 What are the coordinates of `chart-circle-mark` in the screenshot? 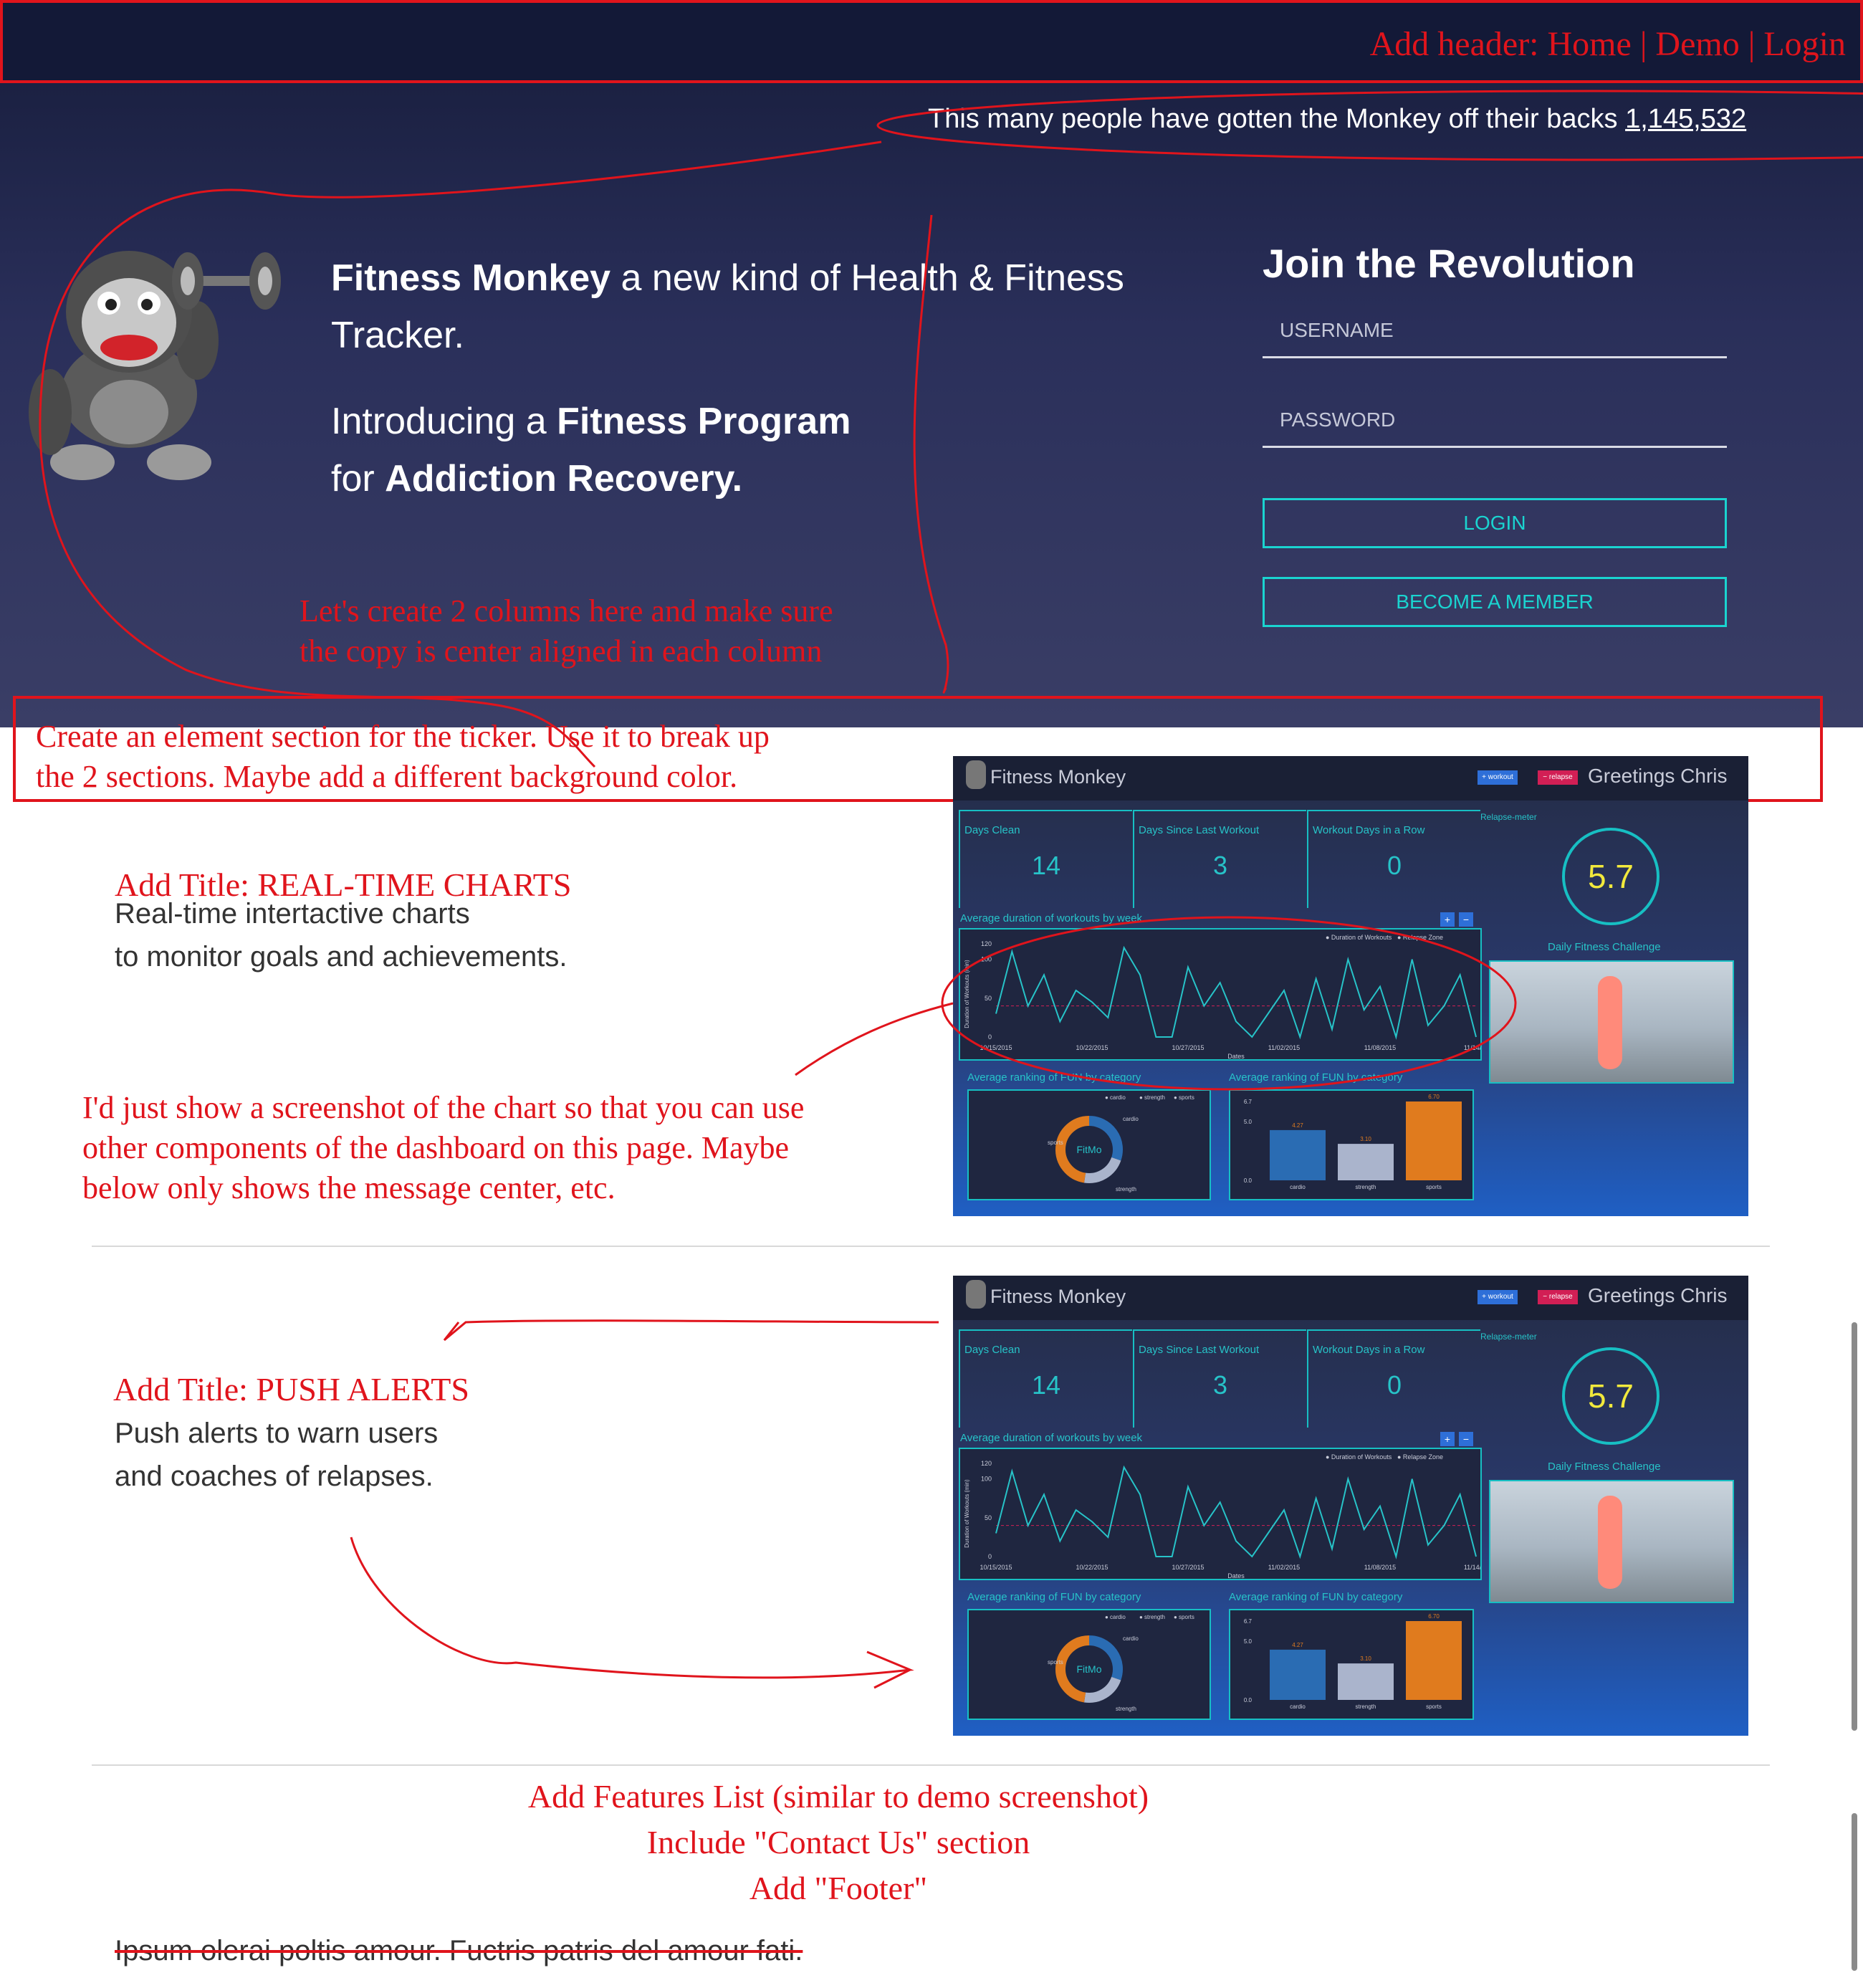 It's located at (1229, 1003).